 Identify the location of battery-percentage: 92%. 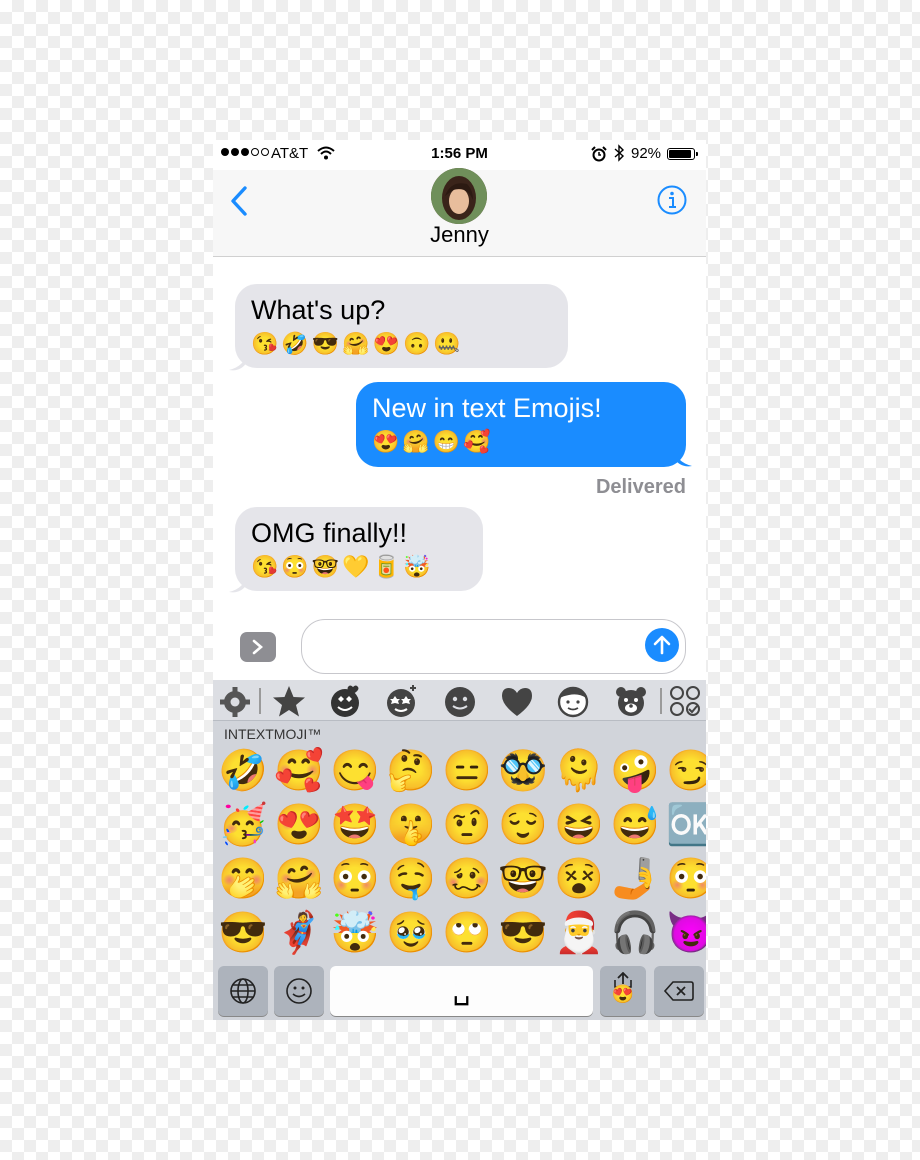
(646, 153).